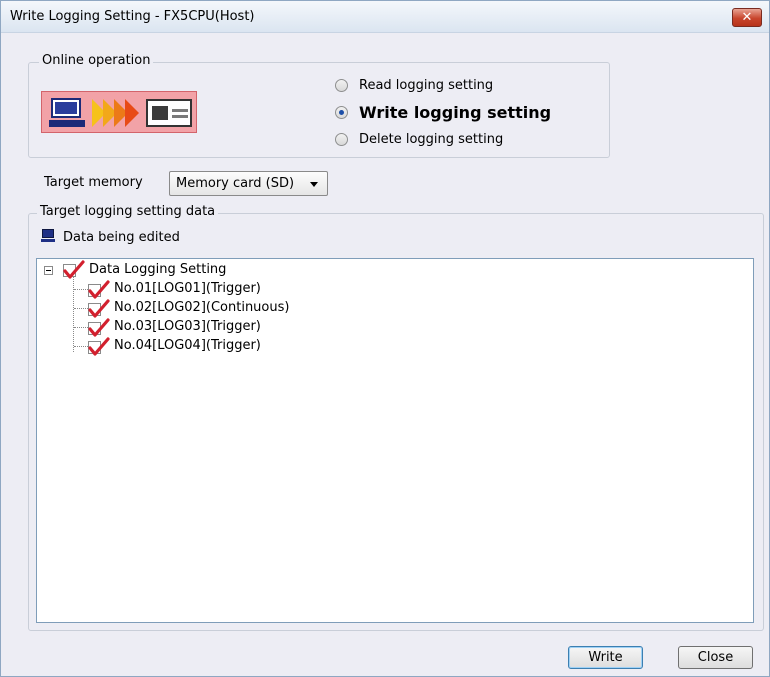  Describe the element at coordinates (128, 211) in the screenshot. I see `target-logging-data-legend: Target logging setting data` at that location.